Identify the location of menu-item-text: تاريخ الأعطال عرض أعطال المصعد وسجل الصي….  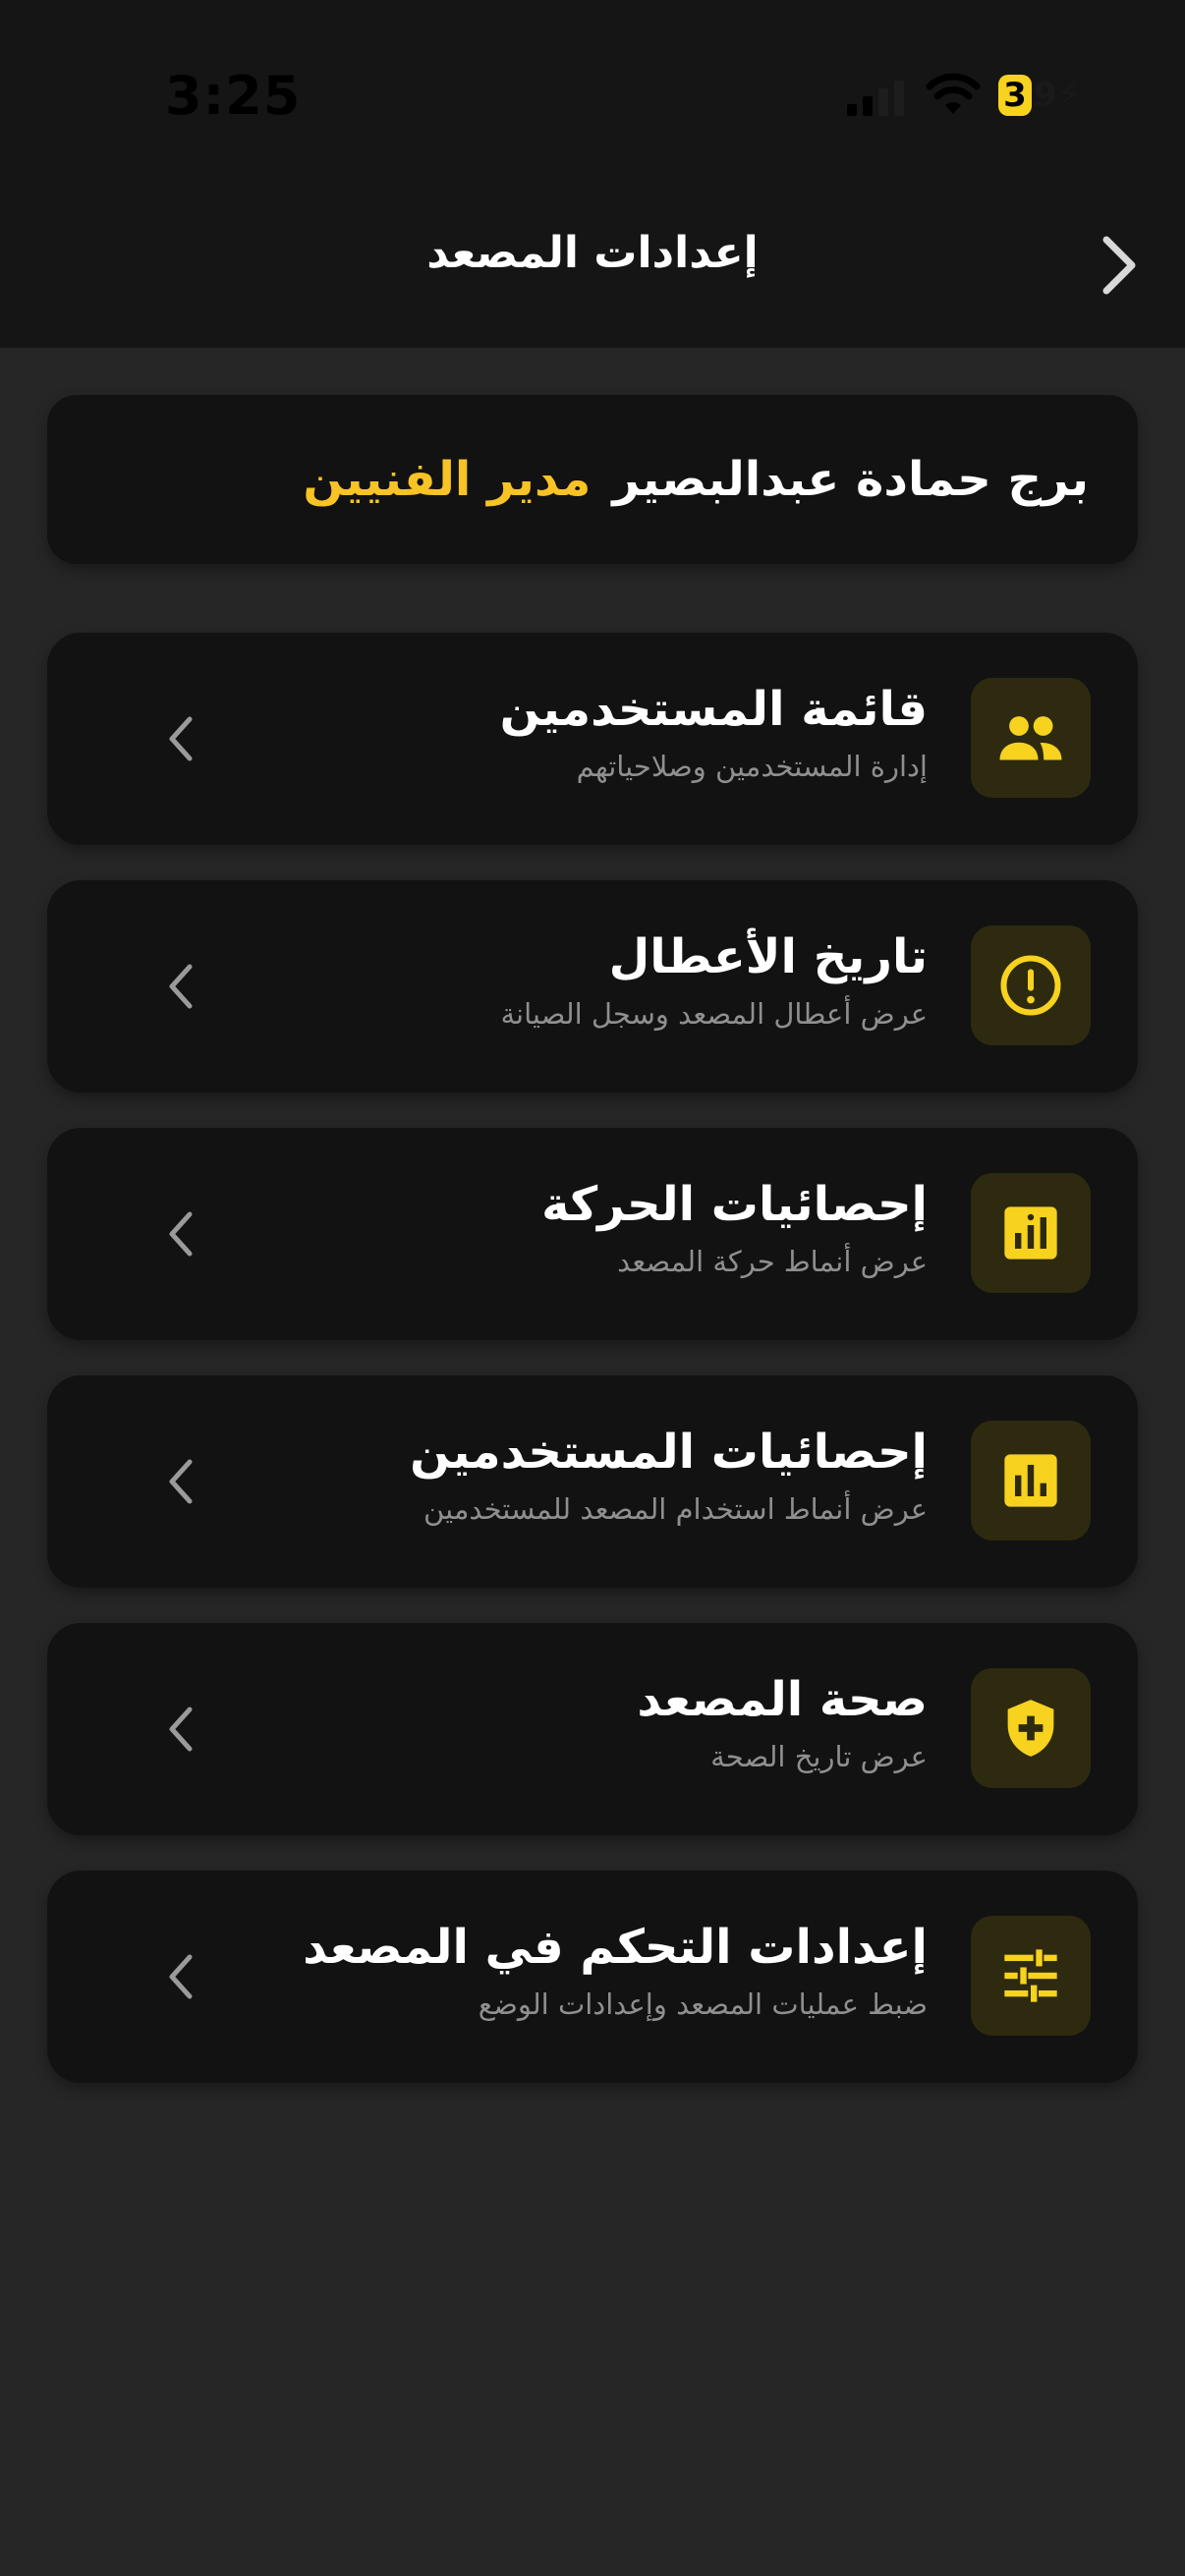
(554, 979).